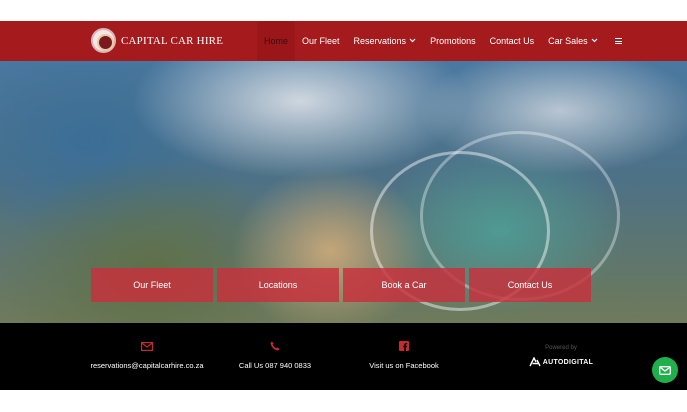 Image resolution: width=687 pixels, height=412 pixels. I want to click on nav-item-our-fleet: Our Fleet, so click(321, 41).